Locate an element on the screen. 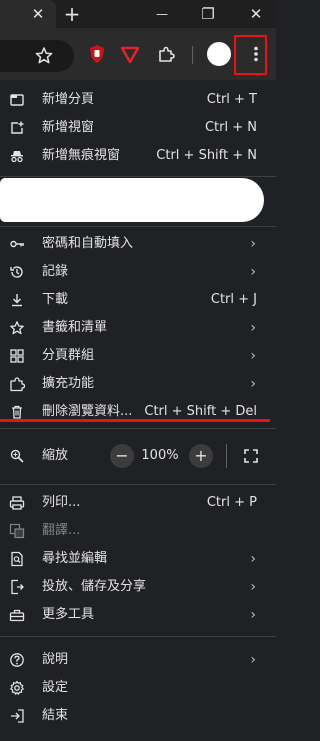  new-tab-shortcut: Ctrl + T is located at coordinates (231, 99).